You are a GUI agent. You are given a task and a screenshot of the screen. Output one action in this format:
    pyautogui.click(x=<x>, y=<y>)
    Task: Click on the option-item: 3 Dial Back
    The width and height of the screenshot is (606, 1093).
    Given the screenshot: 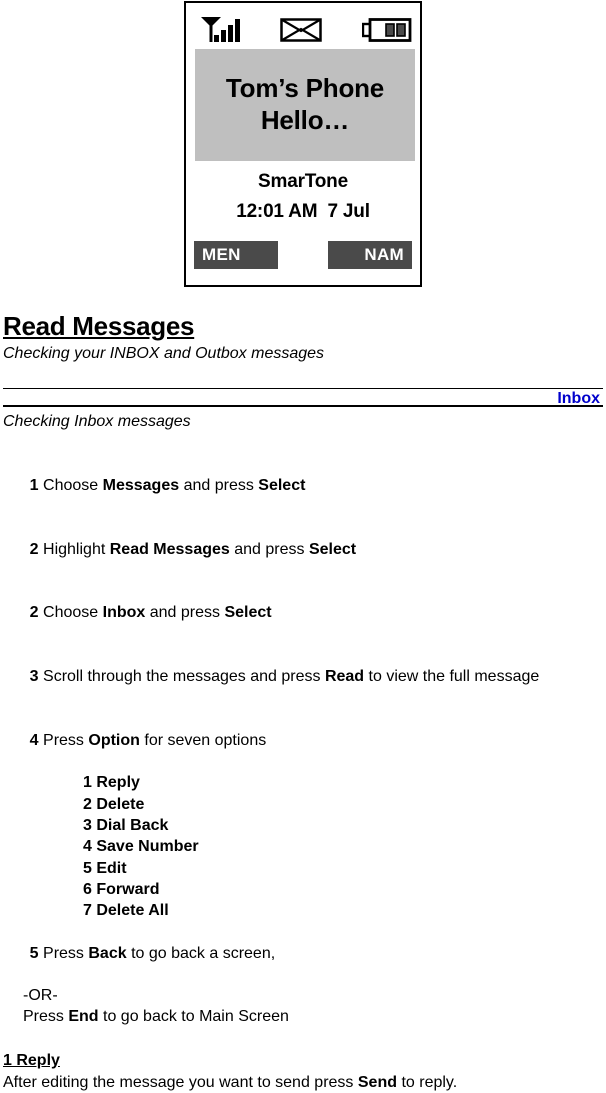 What is the action you would take?
    pyautogui.click(x=126, y=825)
    